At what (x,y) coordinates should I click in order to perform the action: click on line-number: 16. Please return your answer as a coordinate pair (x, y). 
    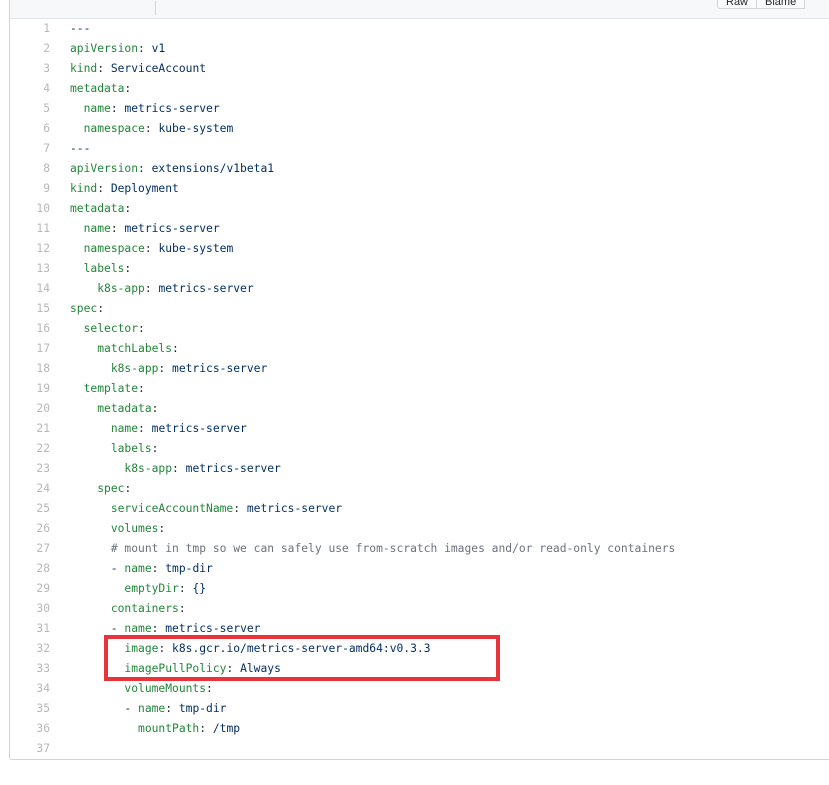
    Looking at the image, I should click on (30, 329).